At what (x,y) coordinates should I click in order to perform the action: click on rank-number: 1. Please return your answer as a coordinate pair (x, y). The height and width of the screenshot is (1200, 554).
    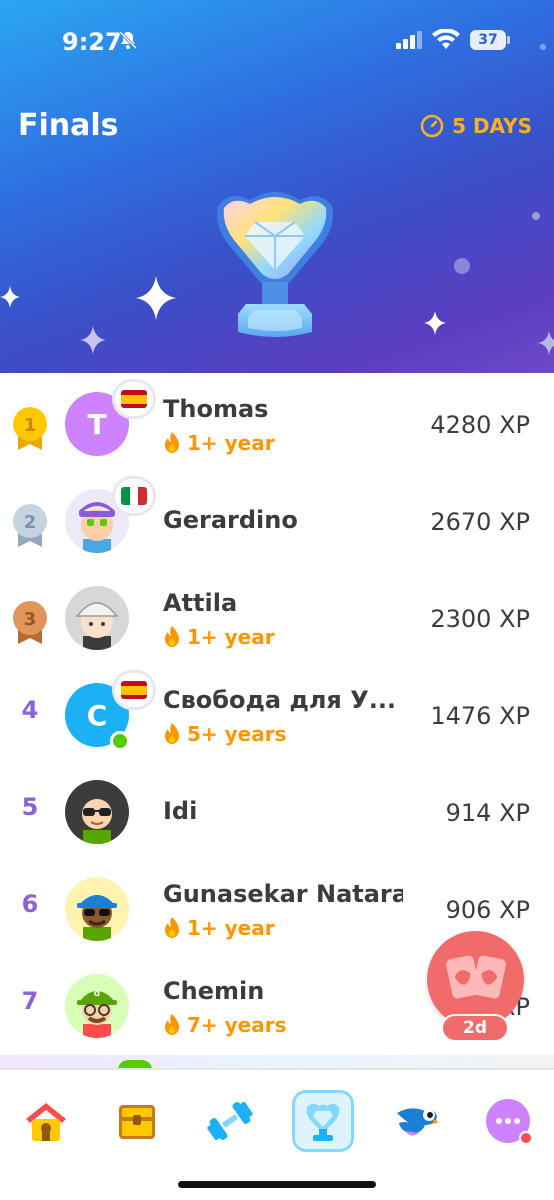
    Looking at the image, I should click on (30, 425).